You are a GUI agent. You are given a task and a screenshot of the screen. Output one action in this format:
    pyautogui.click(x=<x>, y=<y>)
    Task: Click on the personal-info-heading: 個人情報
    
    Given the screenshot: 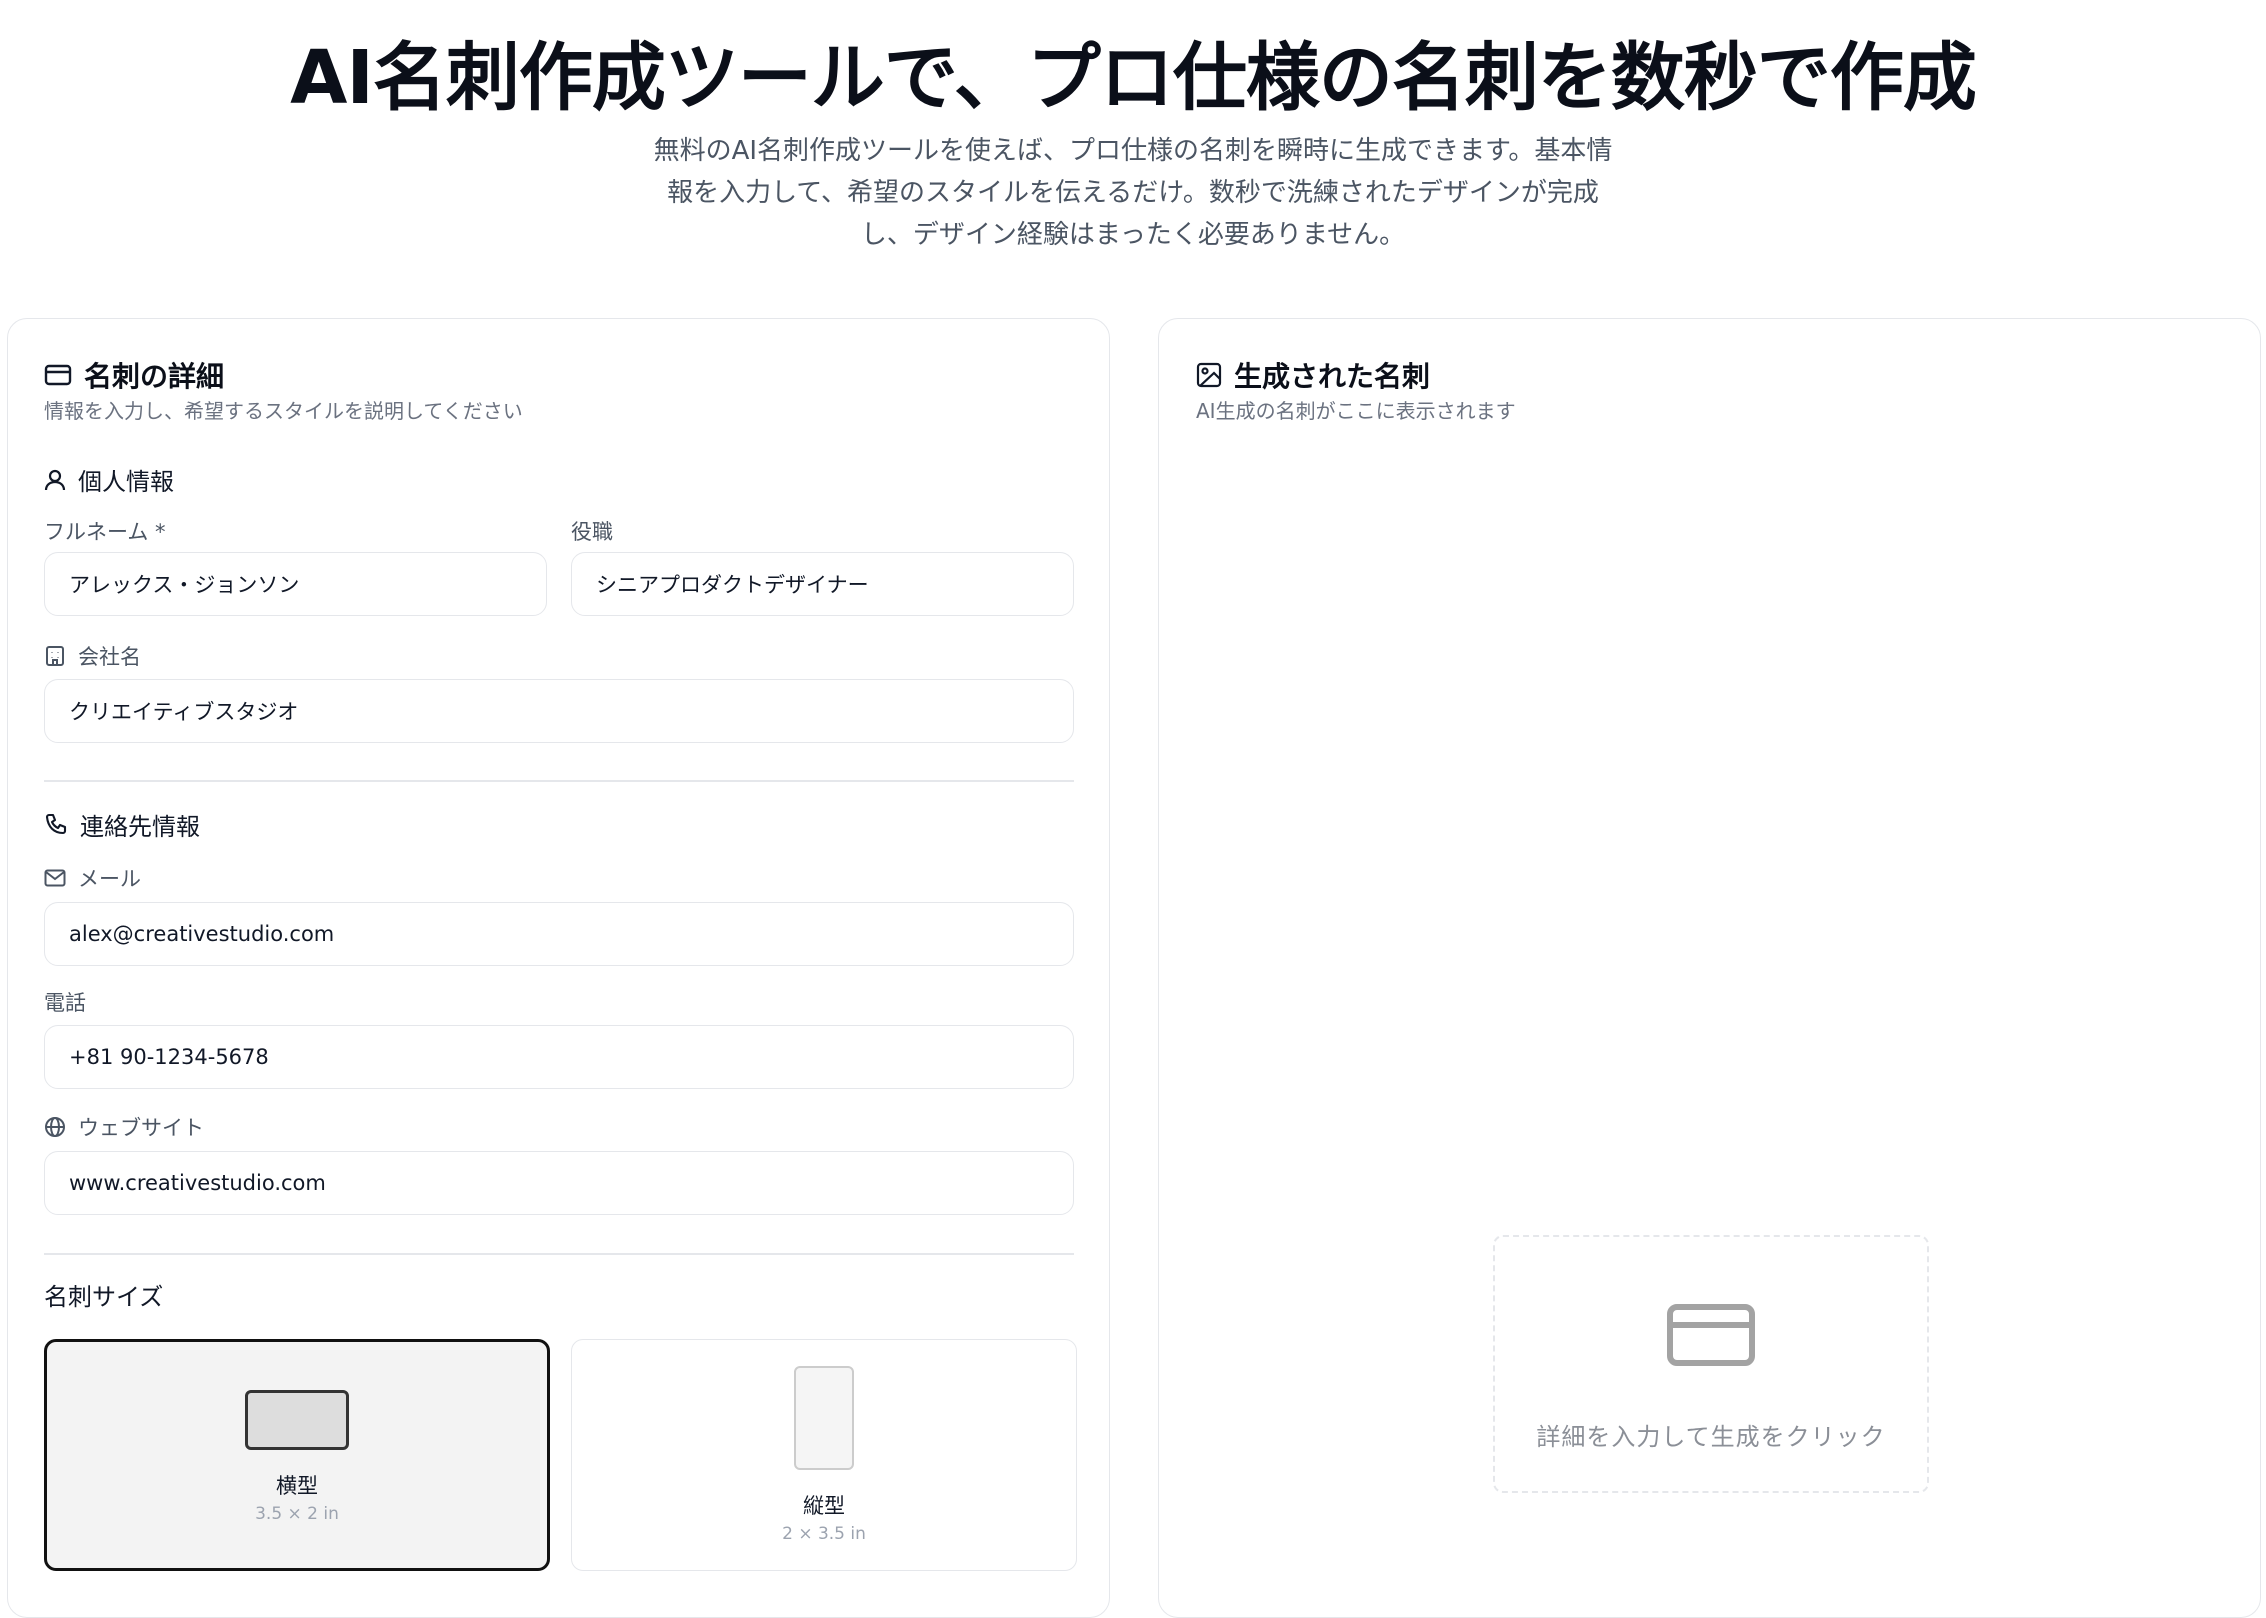 What is the action you would take?
    pyautogui.click(x=109, y=479)
    